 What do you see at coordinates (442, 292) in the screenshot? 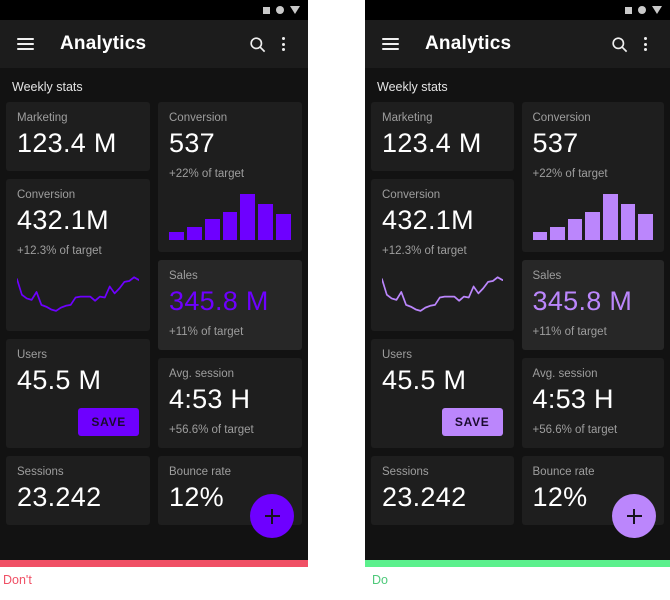
I see `sparkline-chart` at bounding box center [442, 292].